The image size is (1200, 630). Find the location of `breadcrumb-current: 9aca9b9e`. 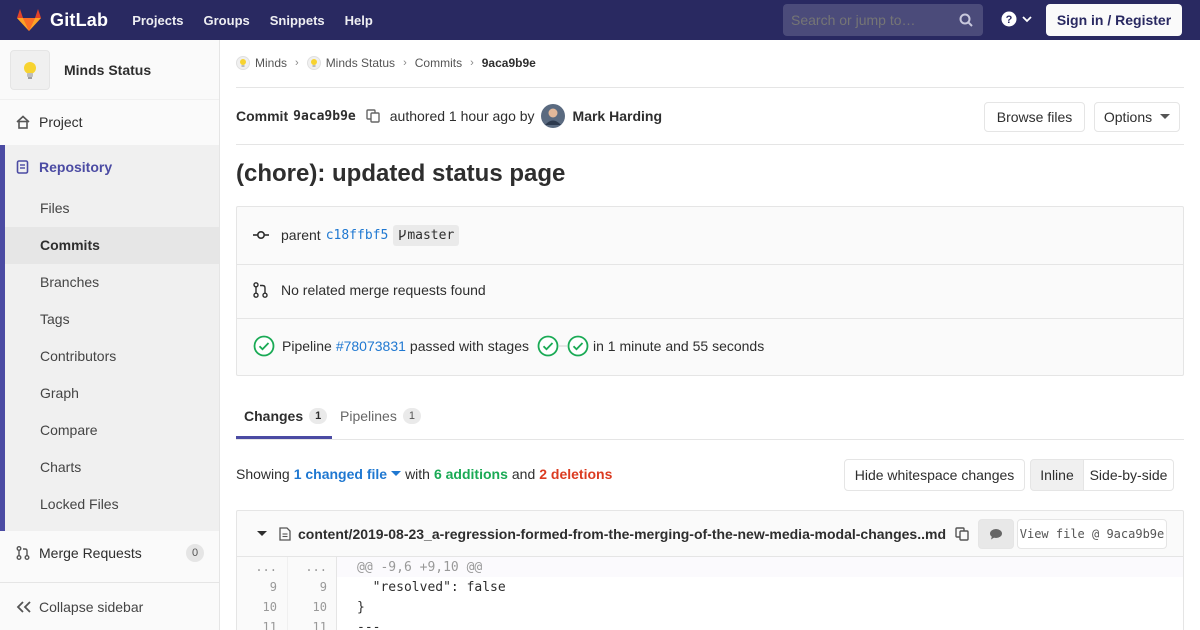

breadcrumb-current: 9aca9b9e is located at coordinates (509, 63).